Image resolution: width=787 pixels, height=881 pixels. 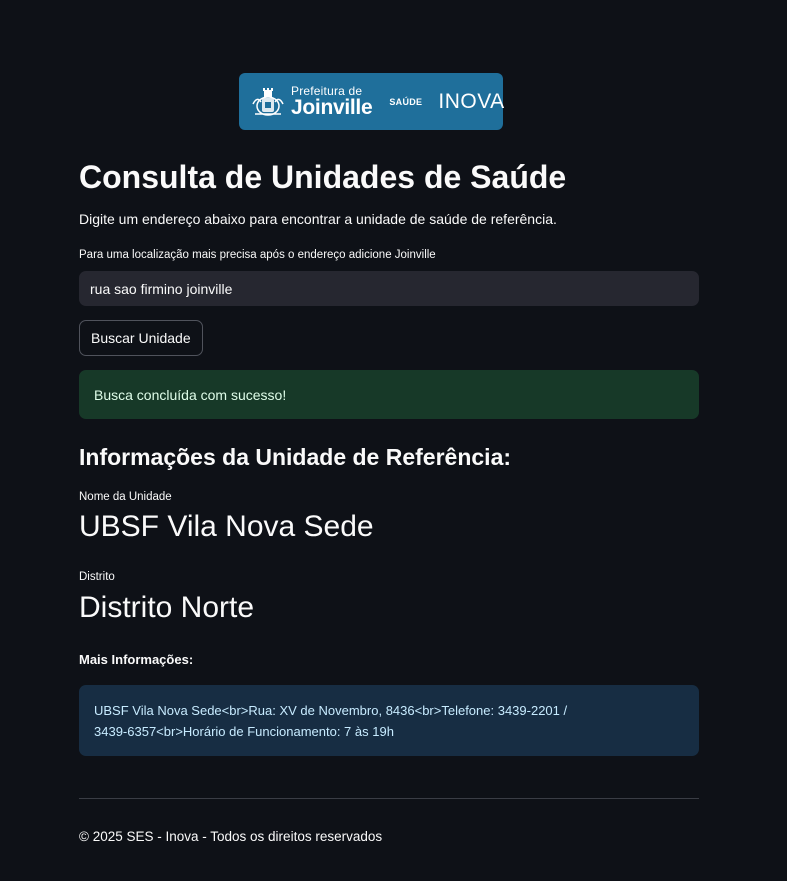 I want to click on success-alert-text: Busca concluída com sucesso!, so click(x=190, y=394).